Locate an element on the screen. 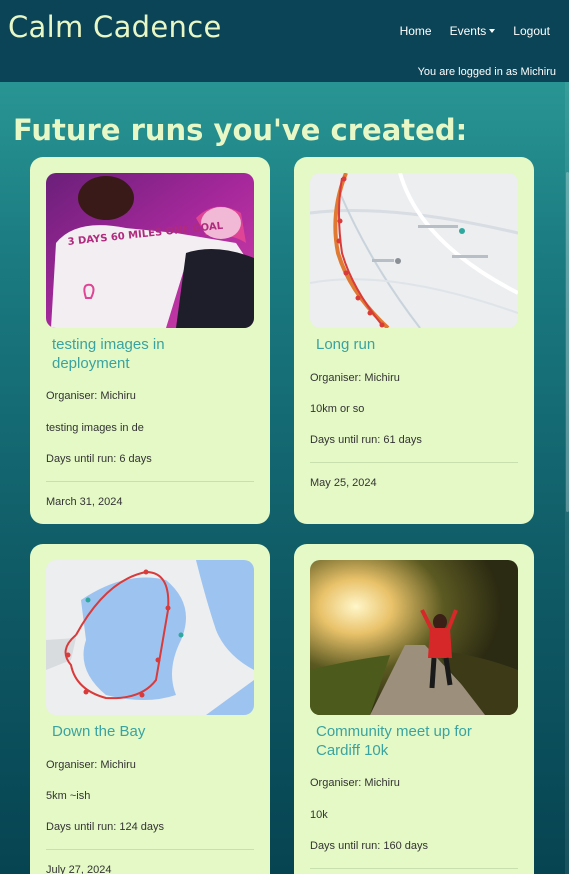 The image size is (569, 874). run-card-days-until: Days until run: 61 days is located at coordinates (366, 440).